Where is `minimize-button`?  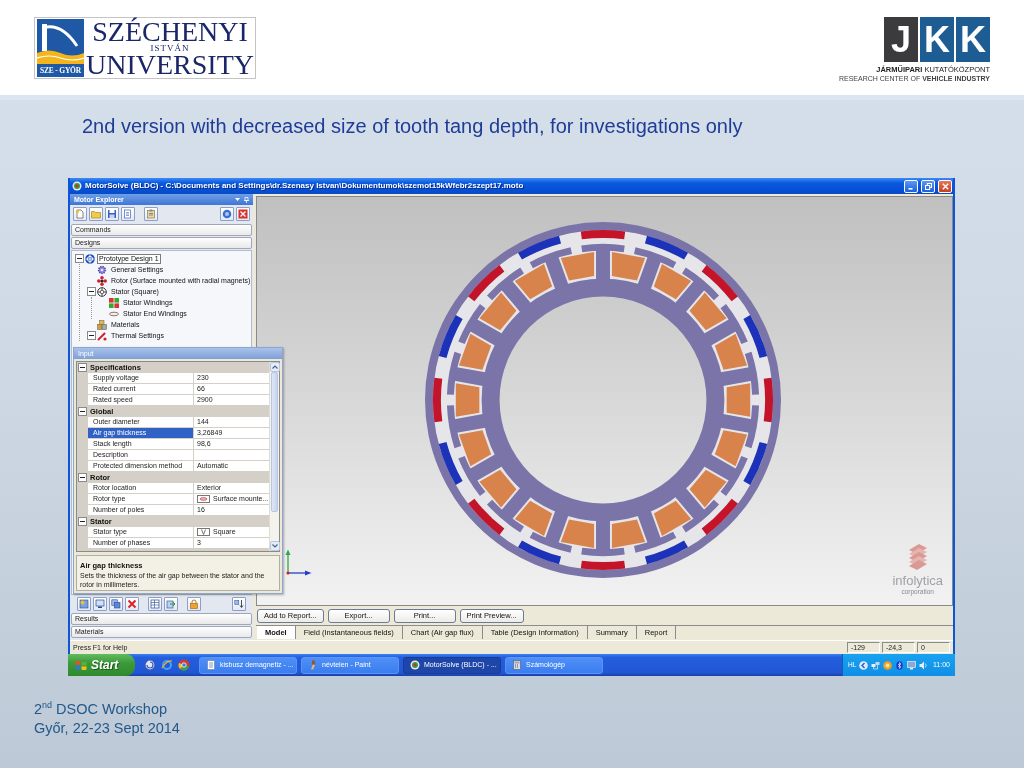 minimize-button is located at coordinates (911, 186).